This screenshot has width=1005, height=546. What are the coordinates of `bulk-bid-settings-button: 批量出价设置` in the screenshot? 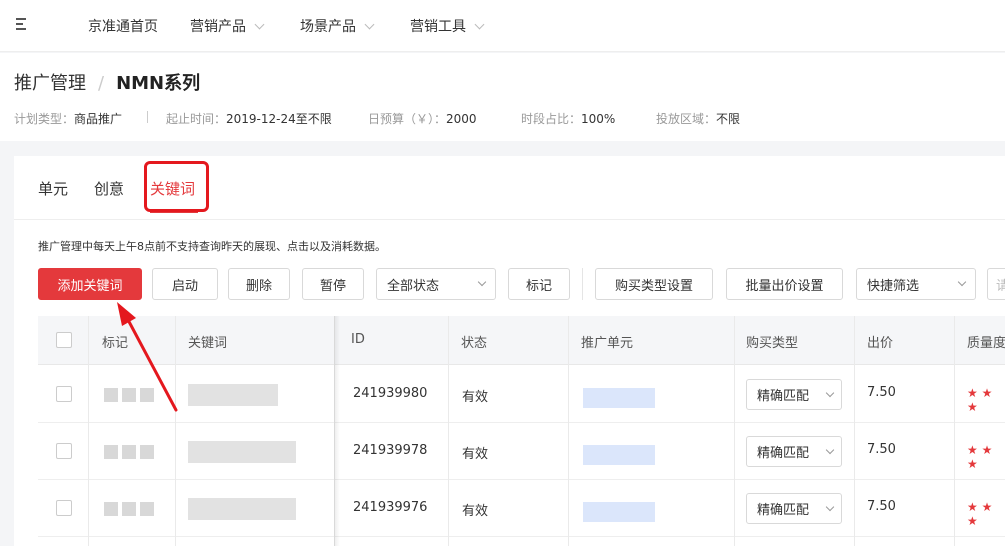 It's located at (784, 284).